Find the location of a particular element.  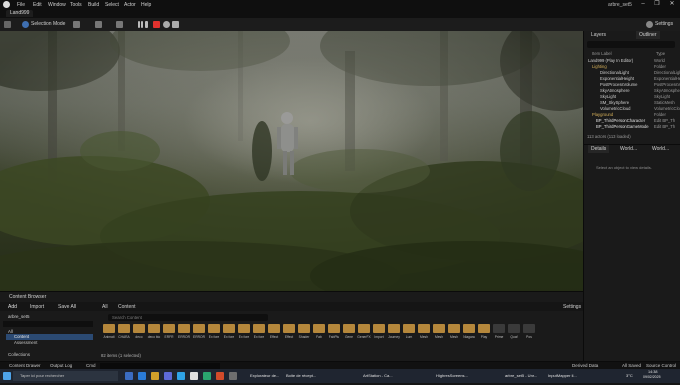

output-log-button: Output Log is located at coordinates (61, 365).